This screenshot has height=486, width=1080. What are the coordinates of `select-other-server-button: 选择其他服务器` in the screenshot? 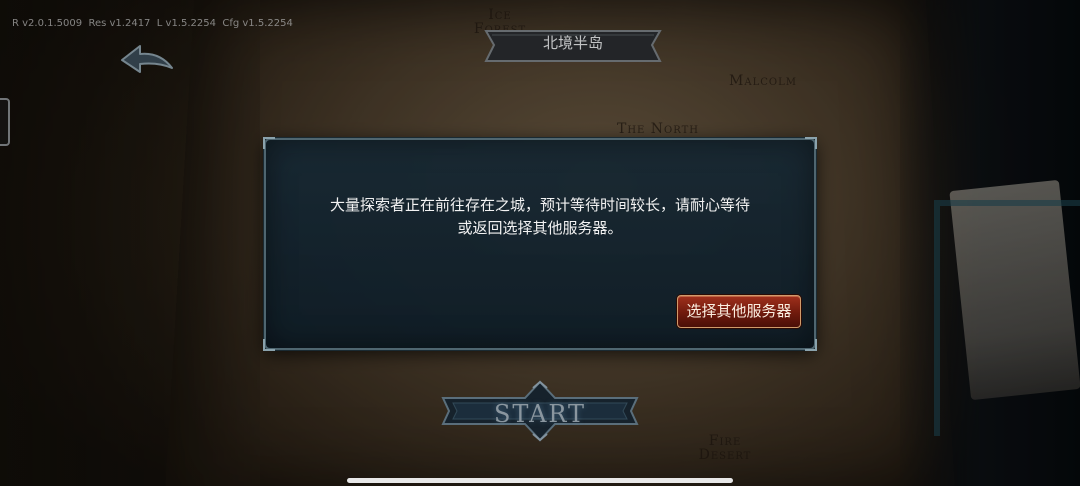 It's located at (739, 311).